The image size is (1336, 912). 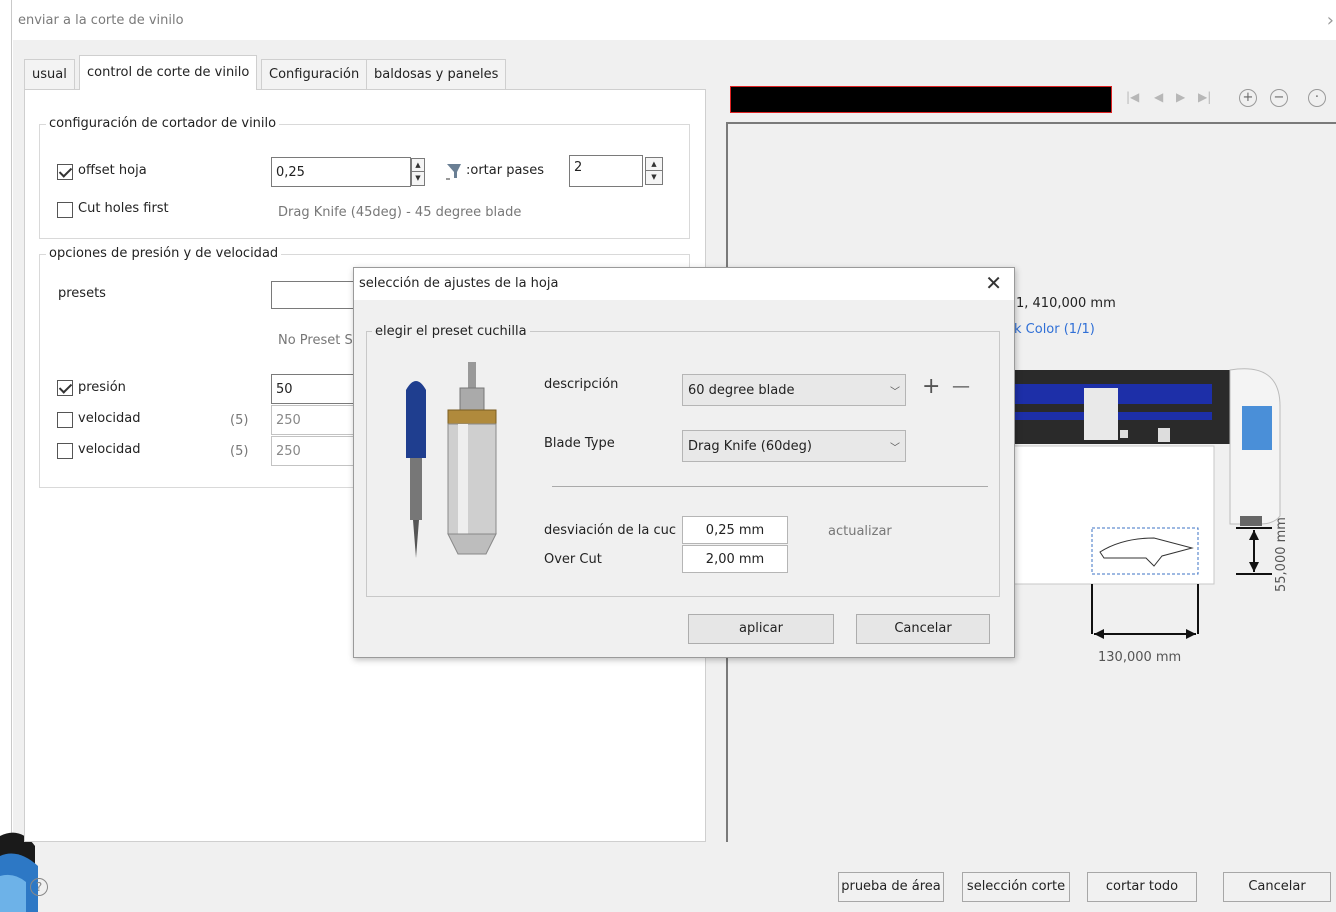 I want to click on height-dimension: 55,000 mm, so click(x=1281, y=554).